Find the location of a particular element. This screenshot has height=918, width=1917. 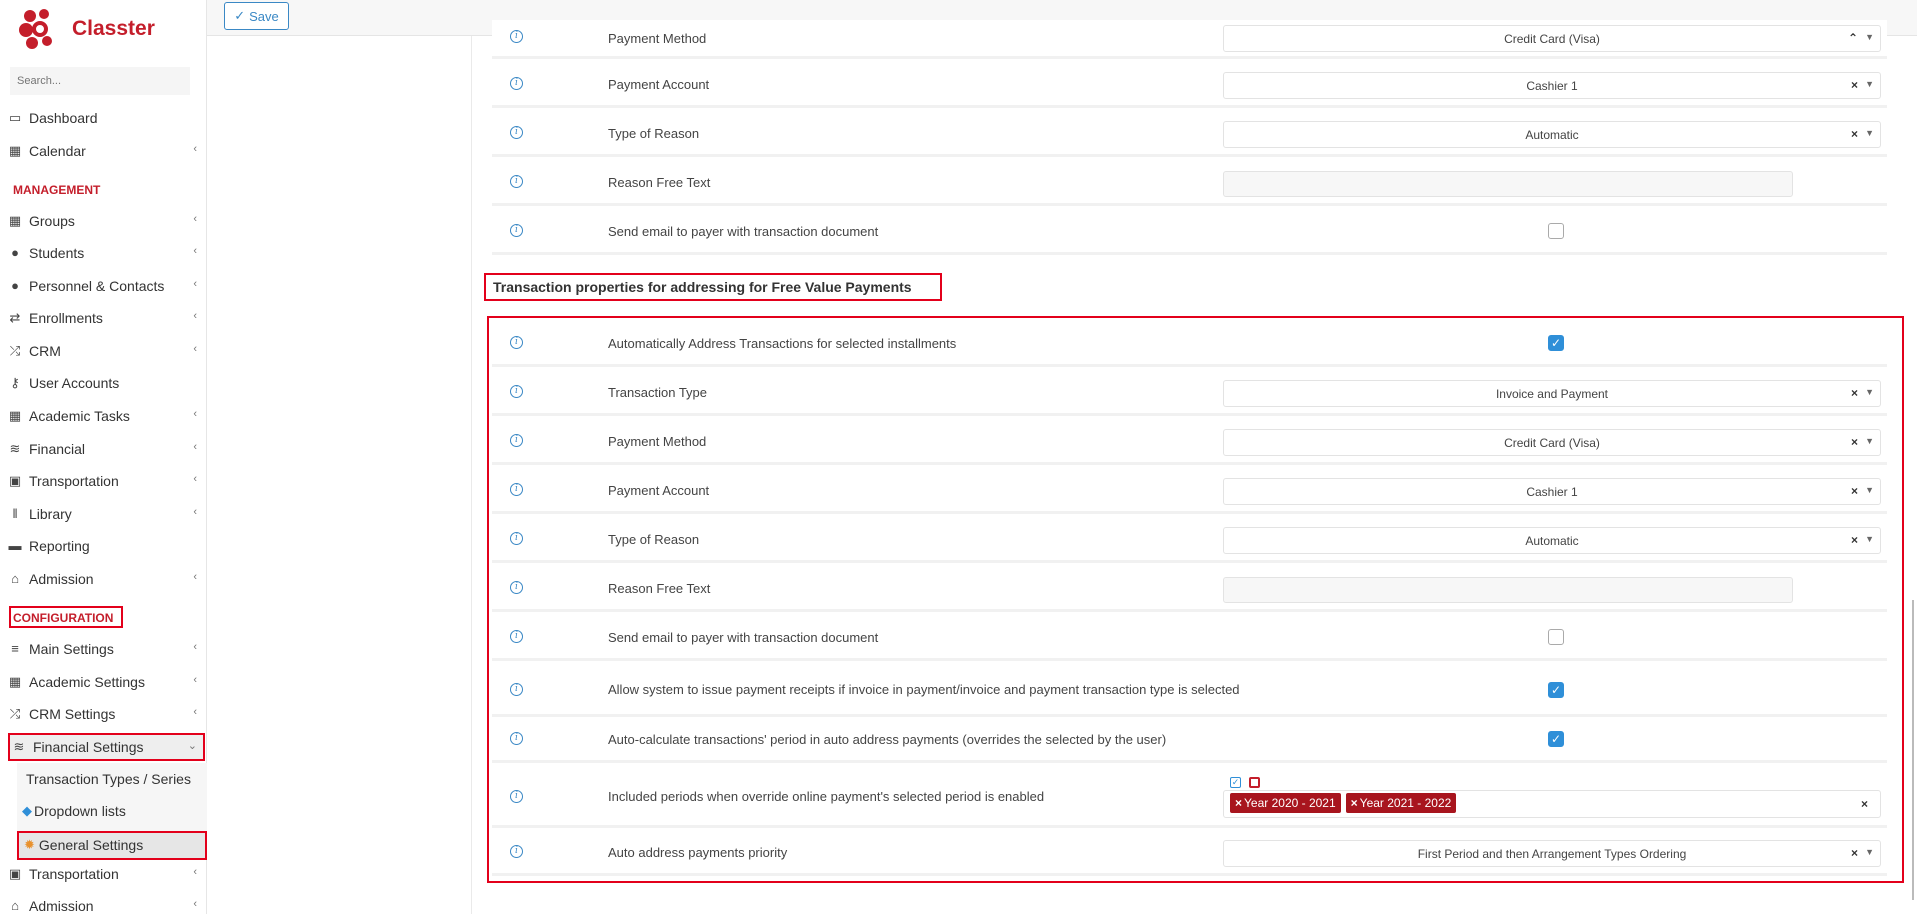

submenu-general-settings: ✹ General Settings is located at coordinates (83, 845).